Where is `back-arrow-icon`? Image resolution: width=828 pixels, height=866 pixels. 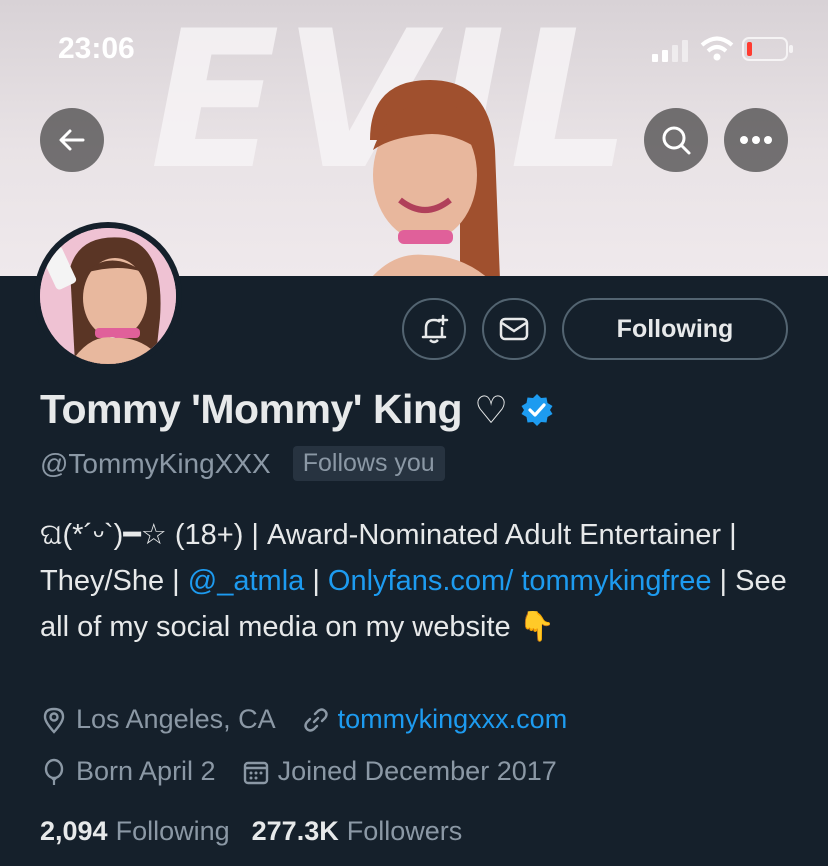 back-arrow-icon is located at coordinates (72, 140).